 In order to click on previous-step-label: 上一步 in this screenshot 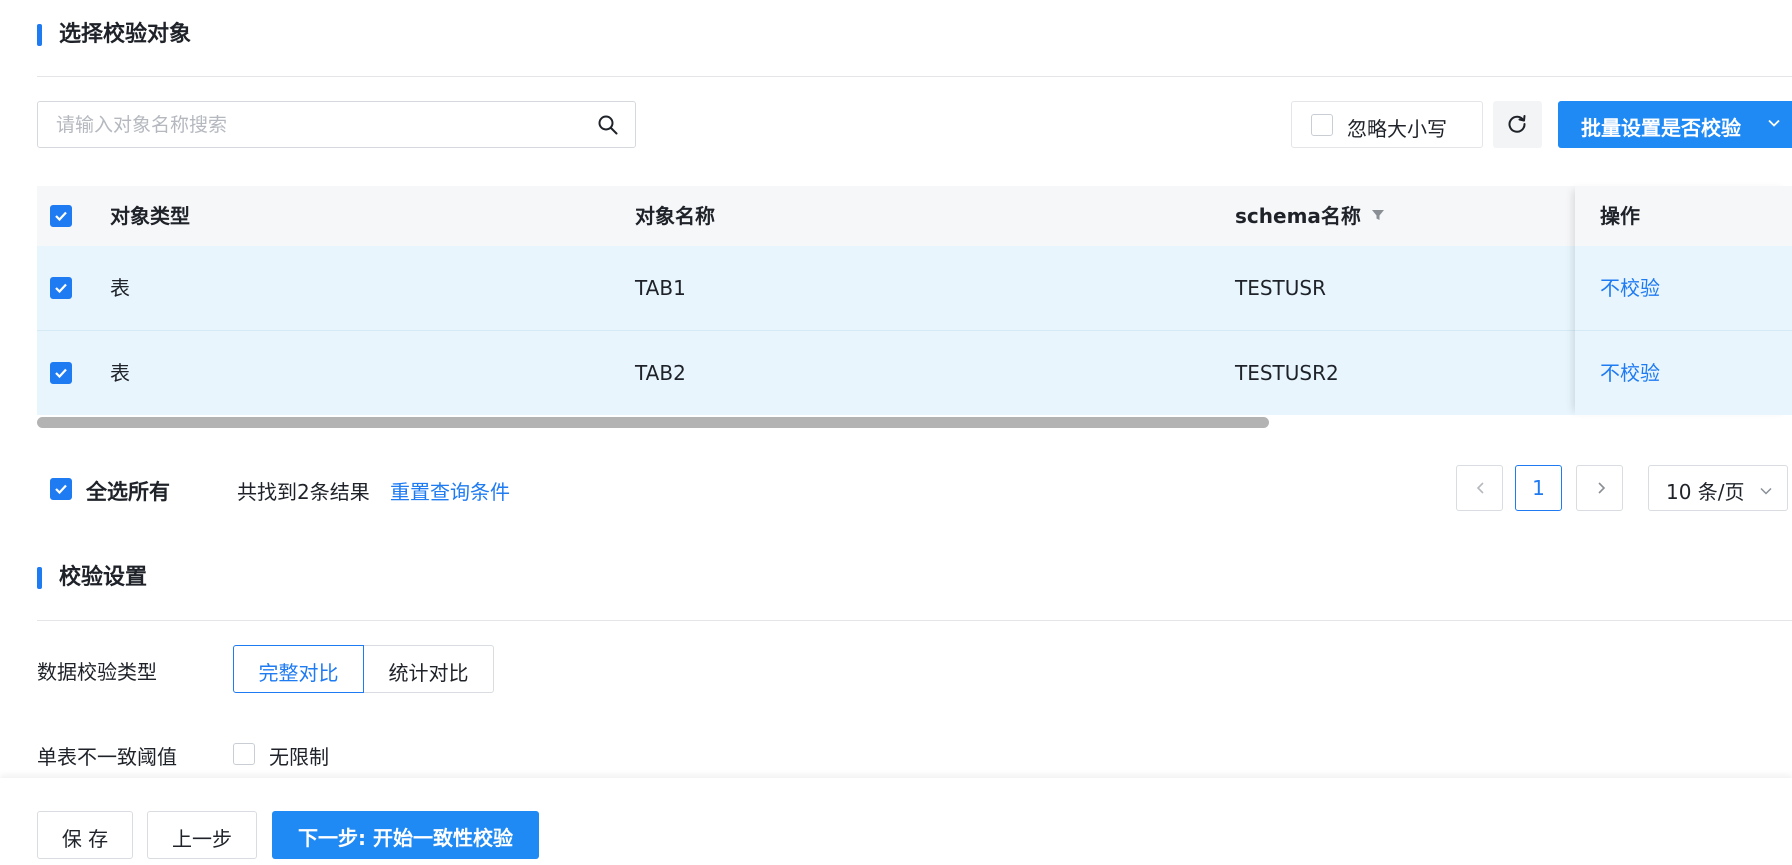, I will do `click(202, 839)`.